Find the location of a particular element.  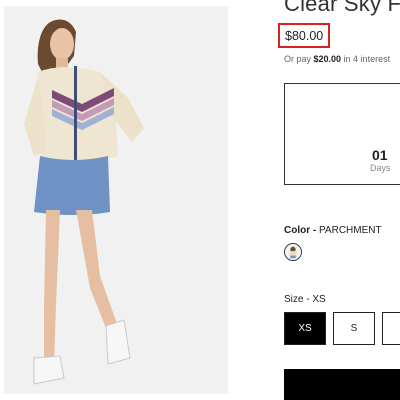

product-price: $80.00 is located at coordinates (304, 36).